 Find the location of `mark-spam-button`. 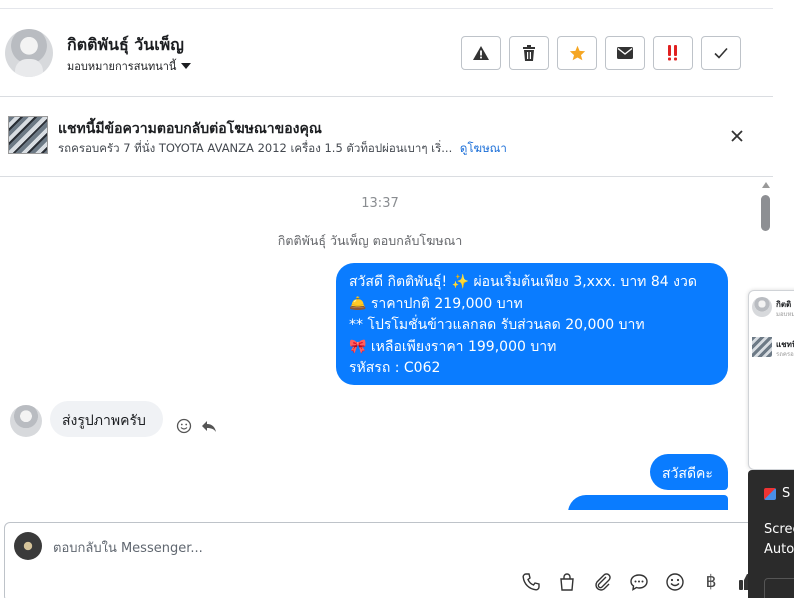

mark-spam-button is located at coordinates (481, 53).